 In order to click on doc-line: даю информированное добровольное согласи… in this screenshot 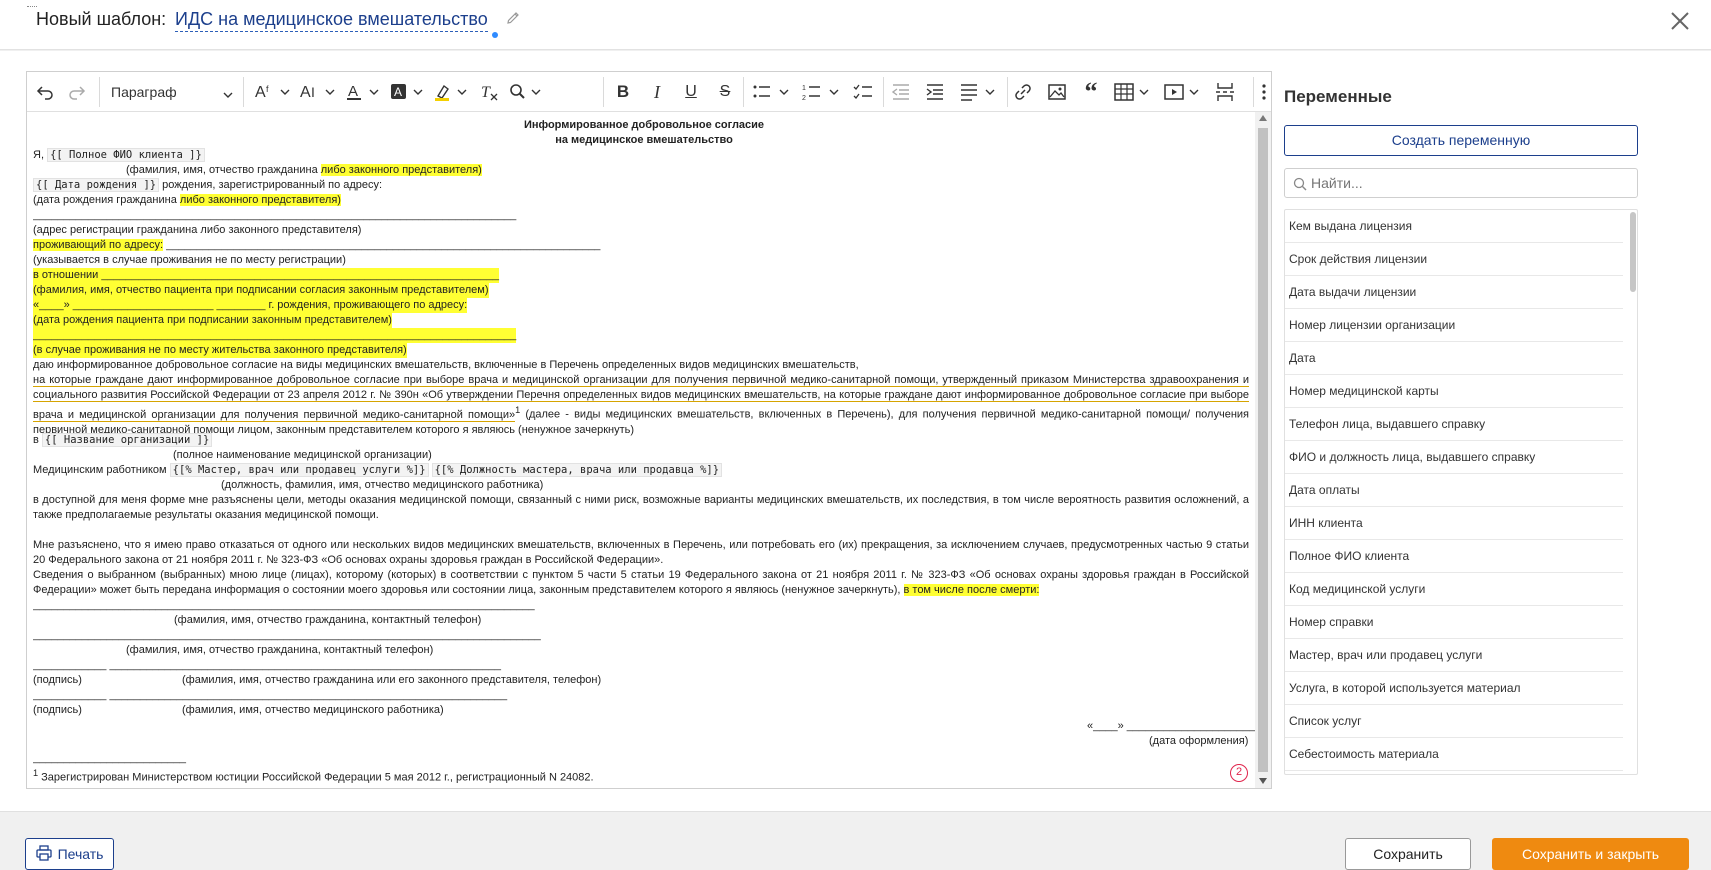, I will do `click(446, 365)`.